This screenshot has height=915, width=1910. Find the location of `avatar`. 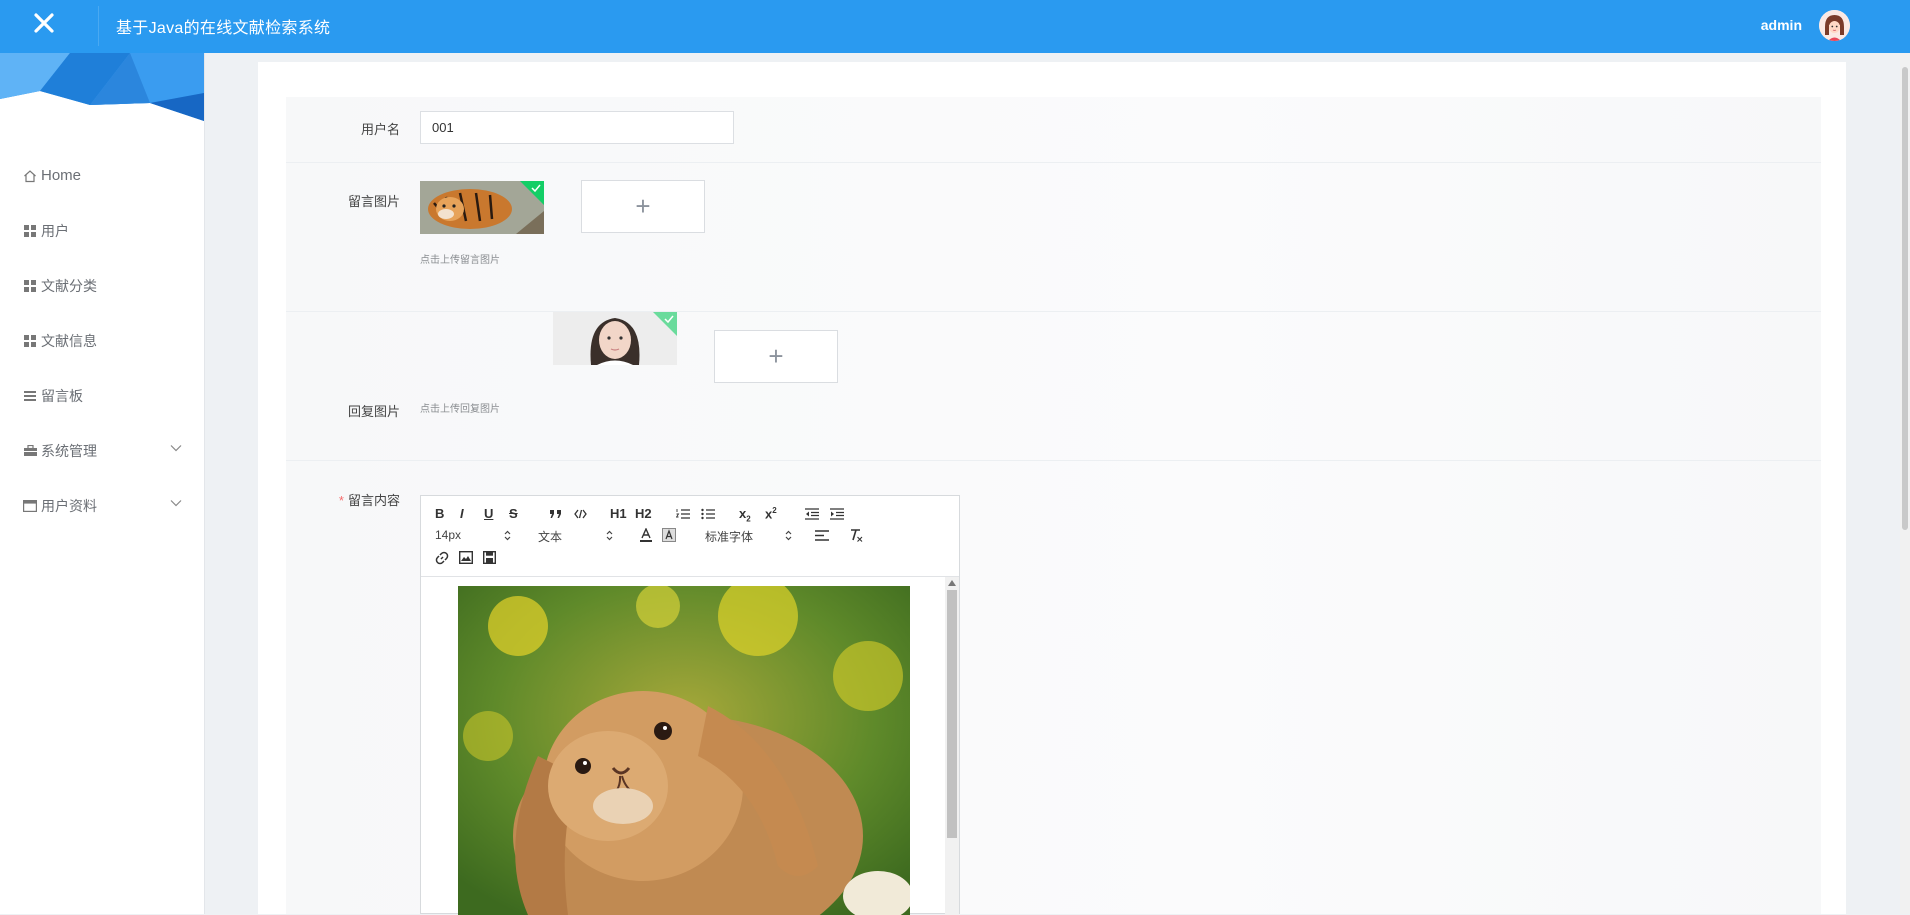

avatar is located at coordinates (1834, 25).